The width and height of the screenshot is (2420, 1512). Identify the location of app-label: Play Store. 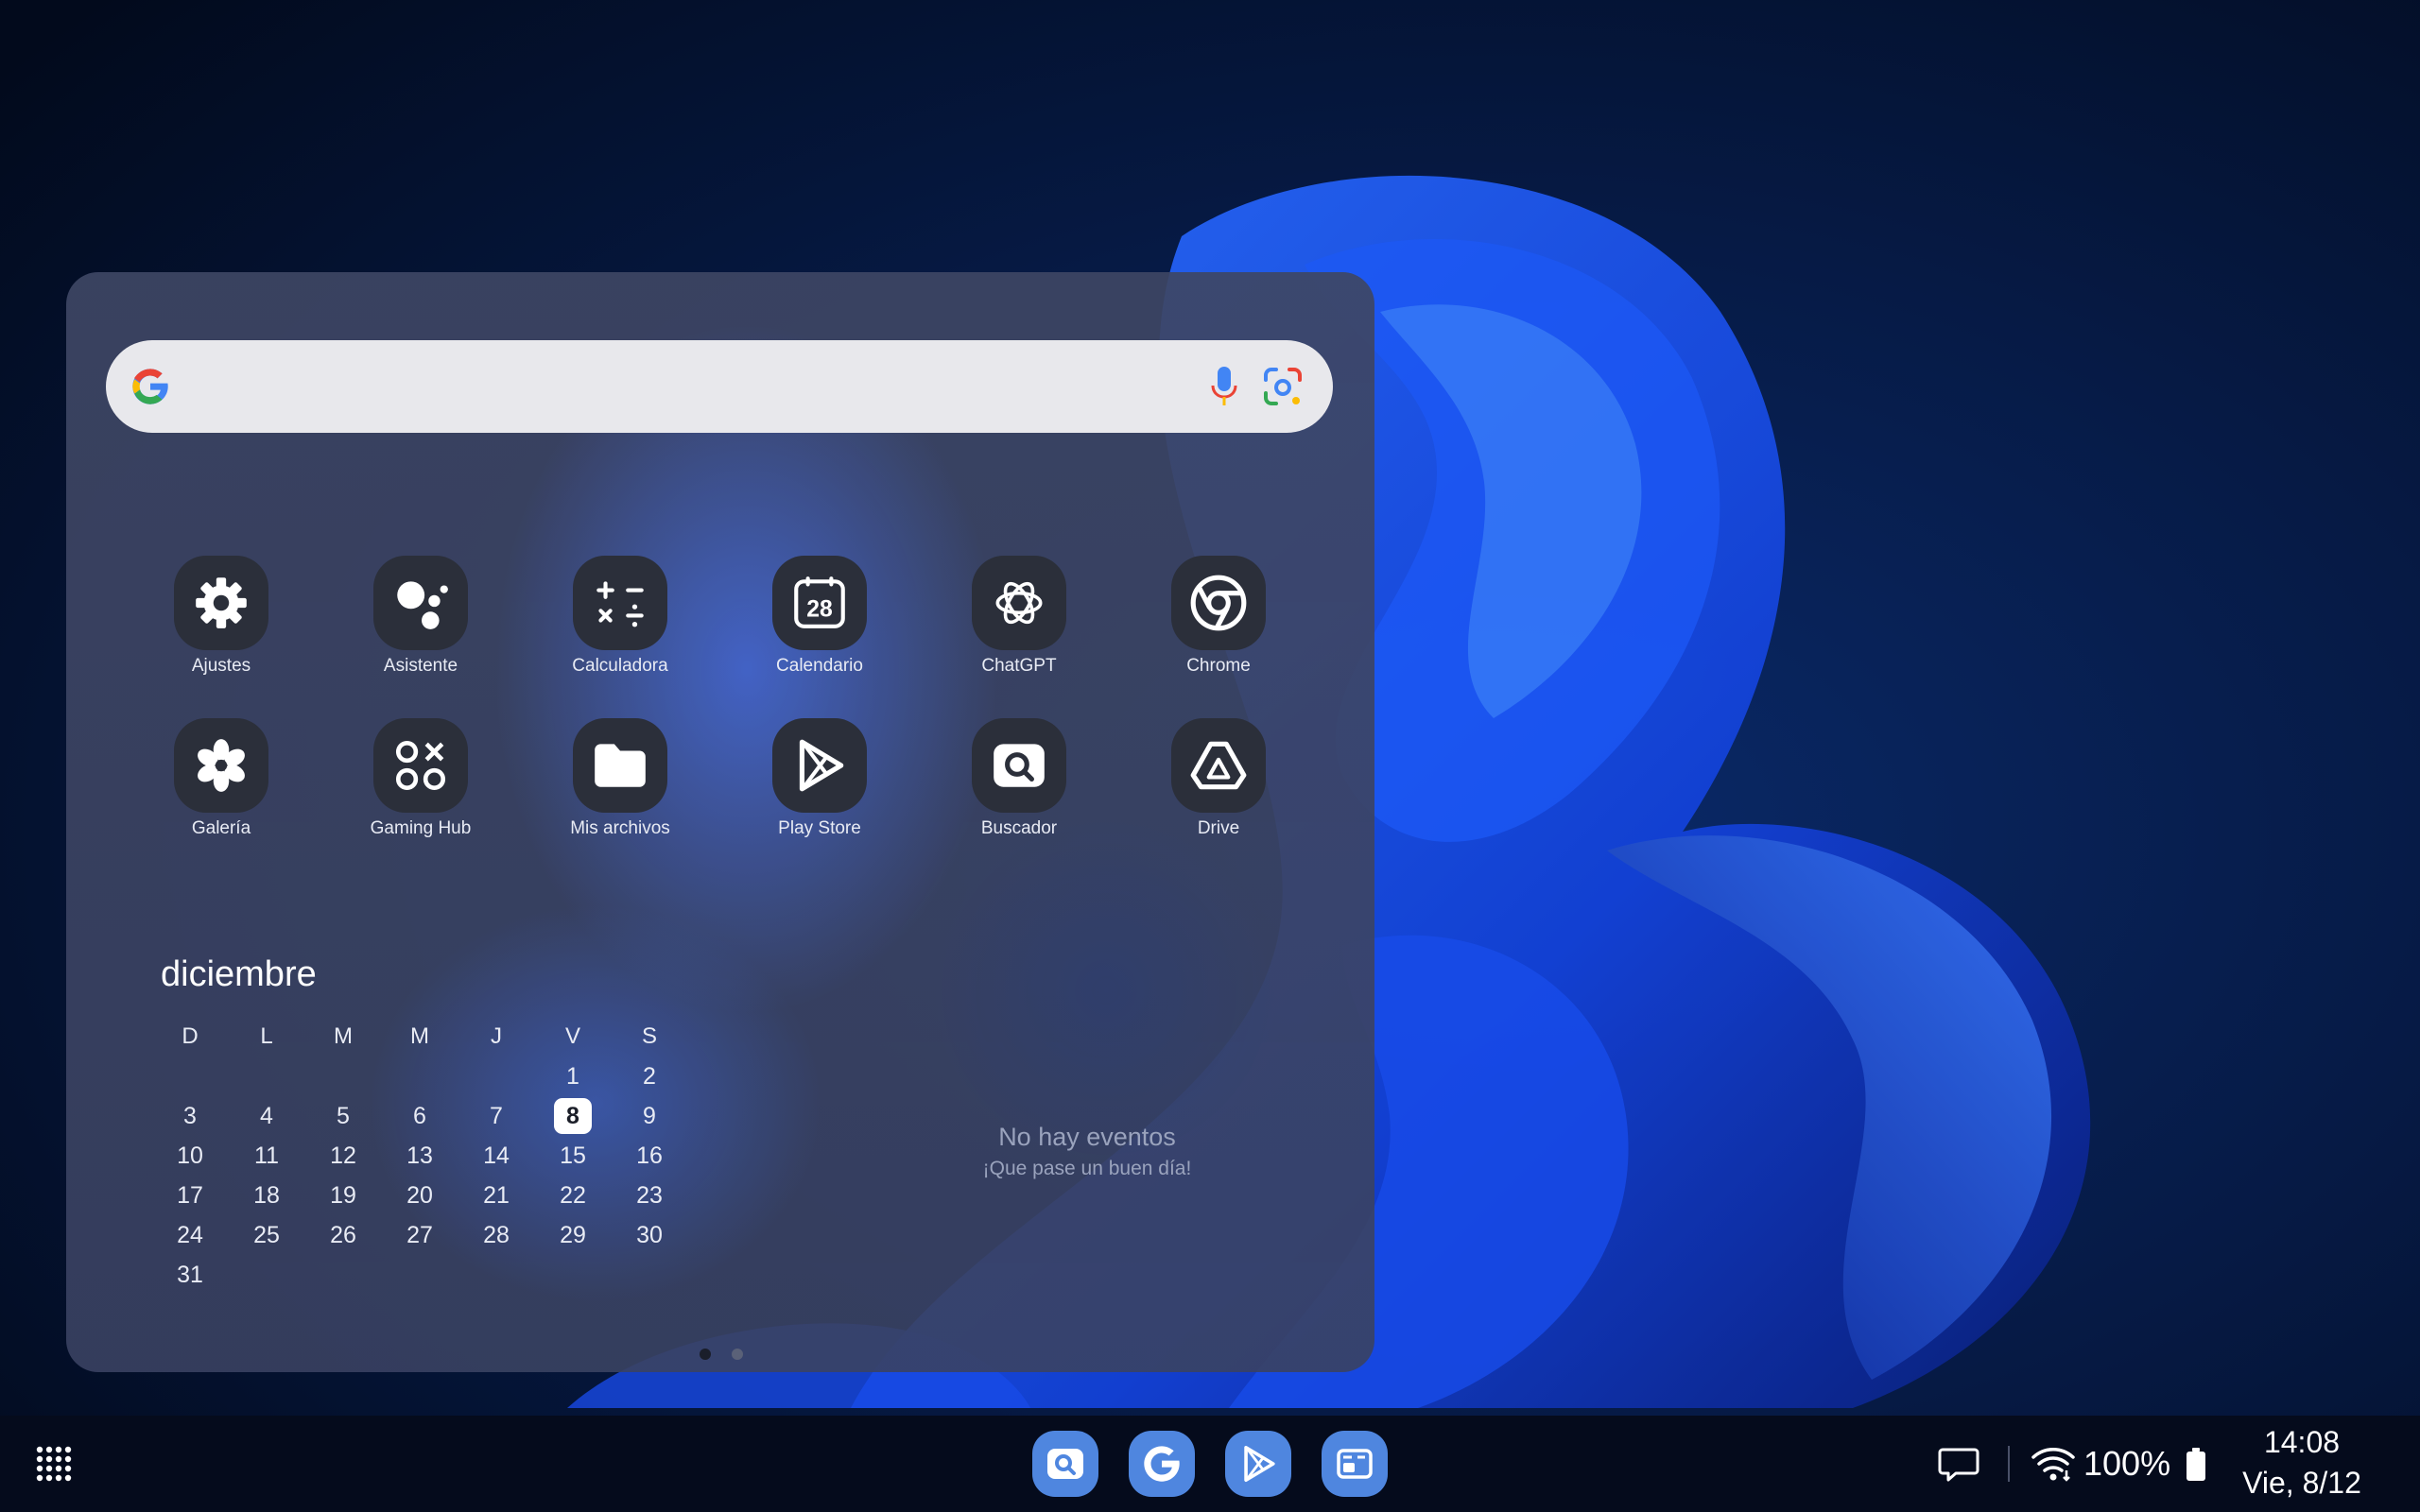
(819, 828).